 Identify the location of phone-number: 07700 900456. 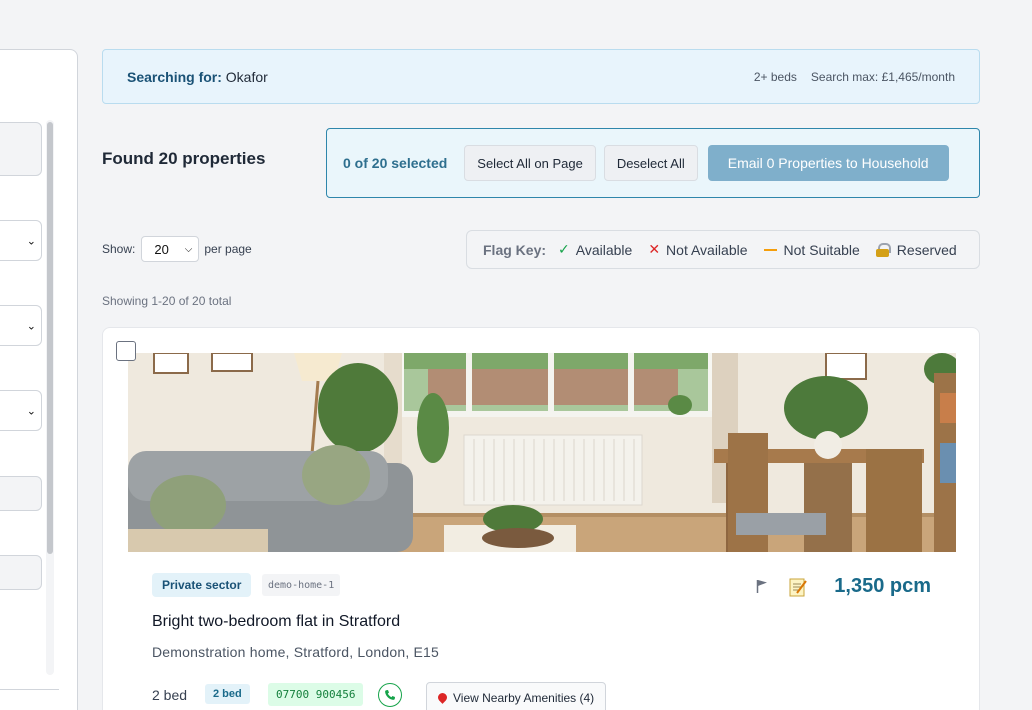
(316, 694).